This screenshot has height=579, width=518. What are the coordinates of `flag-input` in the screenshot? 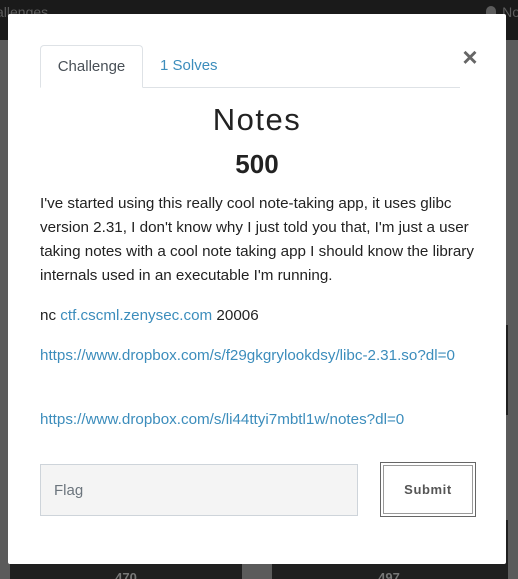 It's located at (199, 490).